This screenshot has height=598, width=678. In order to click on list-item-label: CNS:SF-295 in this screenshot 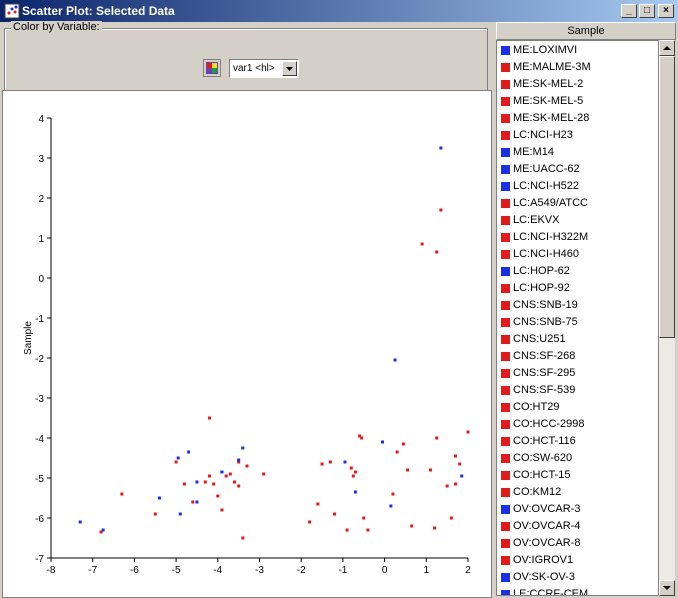, I will do `click(544, 373)`.